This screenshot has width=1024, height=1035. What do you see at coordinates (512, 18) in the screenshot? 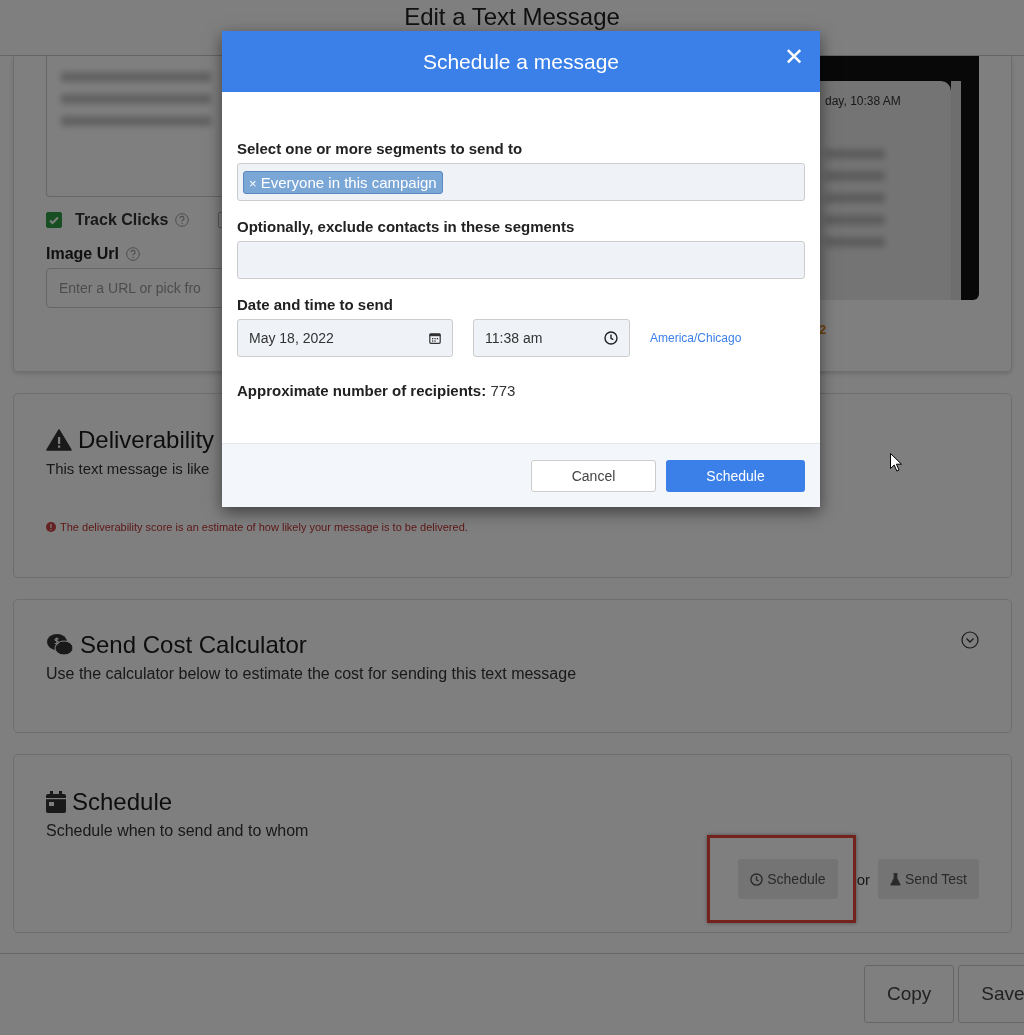
I see `page-title: Edit a Text Message` at bounding box center [512, 18].